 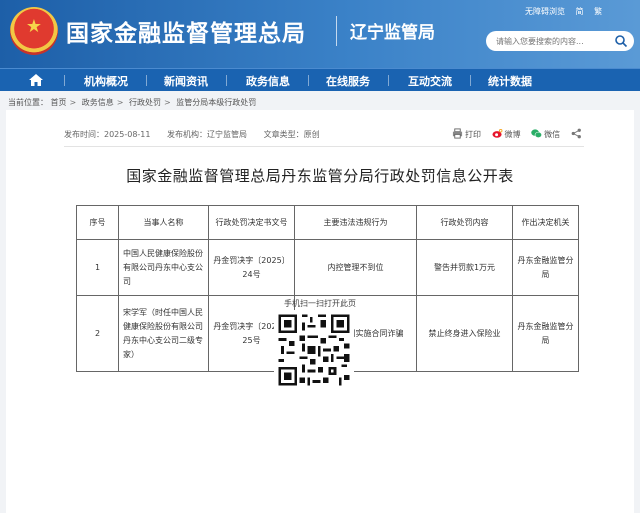 I want to click on breadcrumb-label: 当前位置：, so click(x=28, y=102).